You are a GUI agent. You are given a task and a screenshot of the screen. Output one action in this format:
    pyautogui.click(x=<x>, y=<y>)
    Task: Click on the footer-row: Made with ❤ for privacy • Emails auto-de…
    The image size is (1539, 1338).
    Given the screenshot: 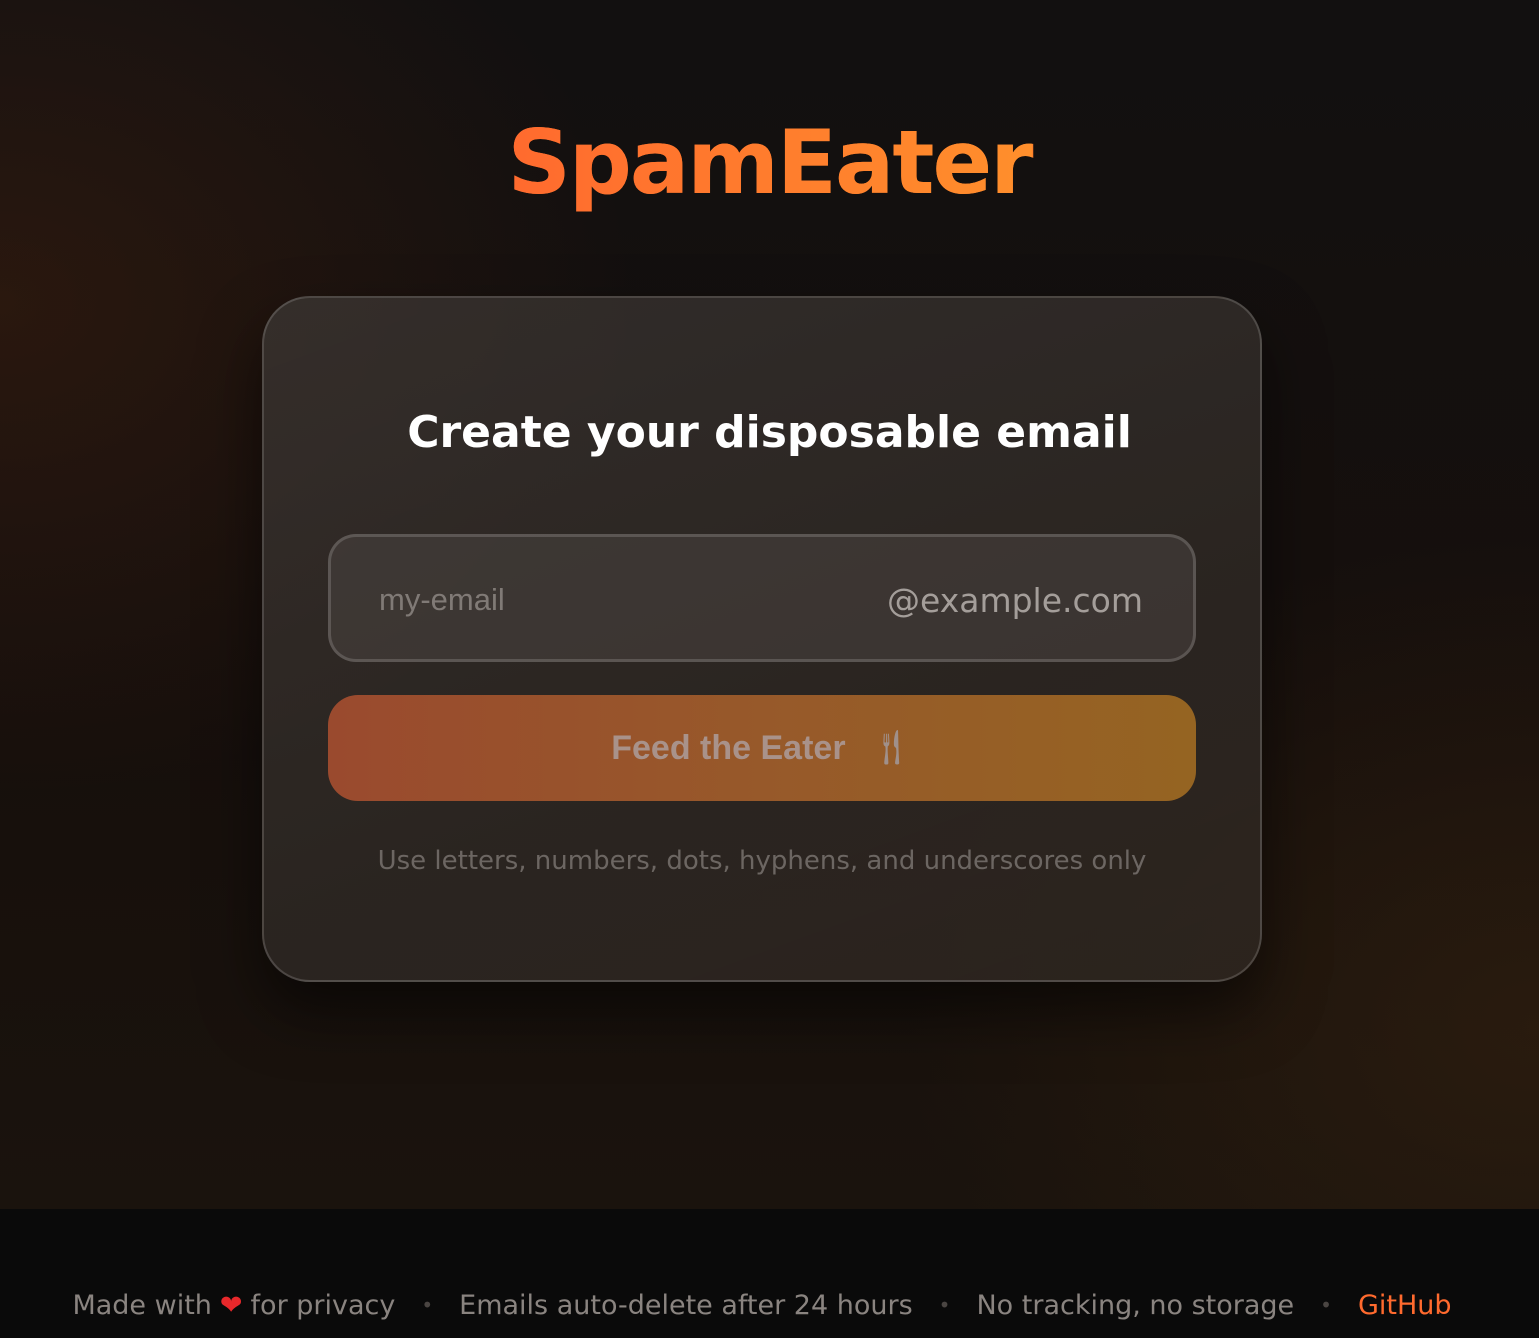 What is the action you would take?
    pyautogui.click(x=762, y=1305)
    